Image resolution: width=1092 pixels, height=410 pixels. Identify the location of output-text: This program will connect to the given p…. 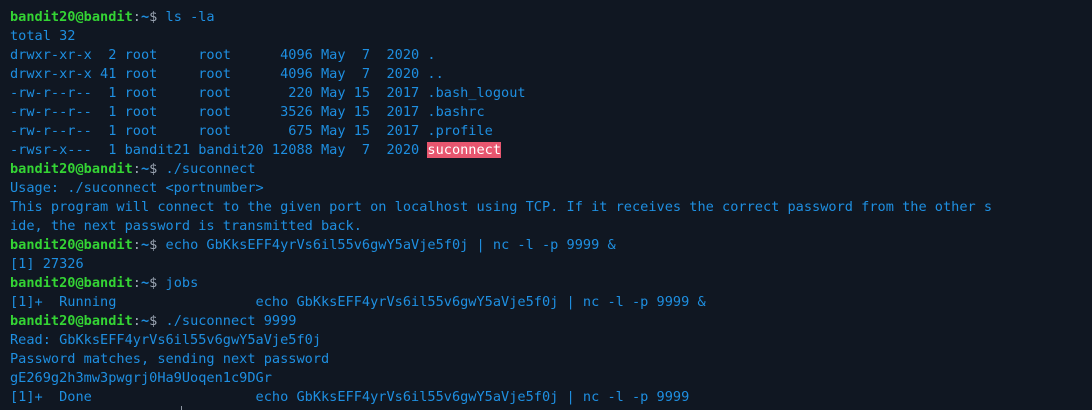
(501, 207).